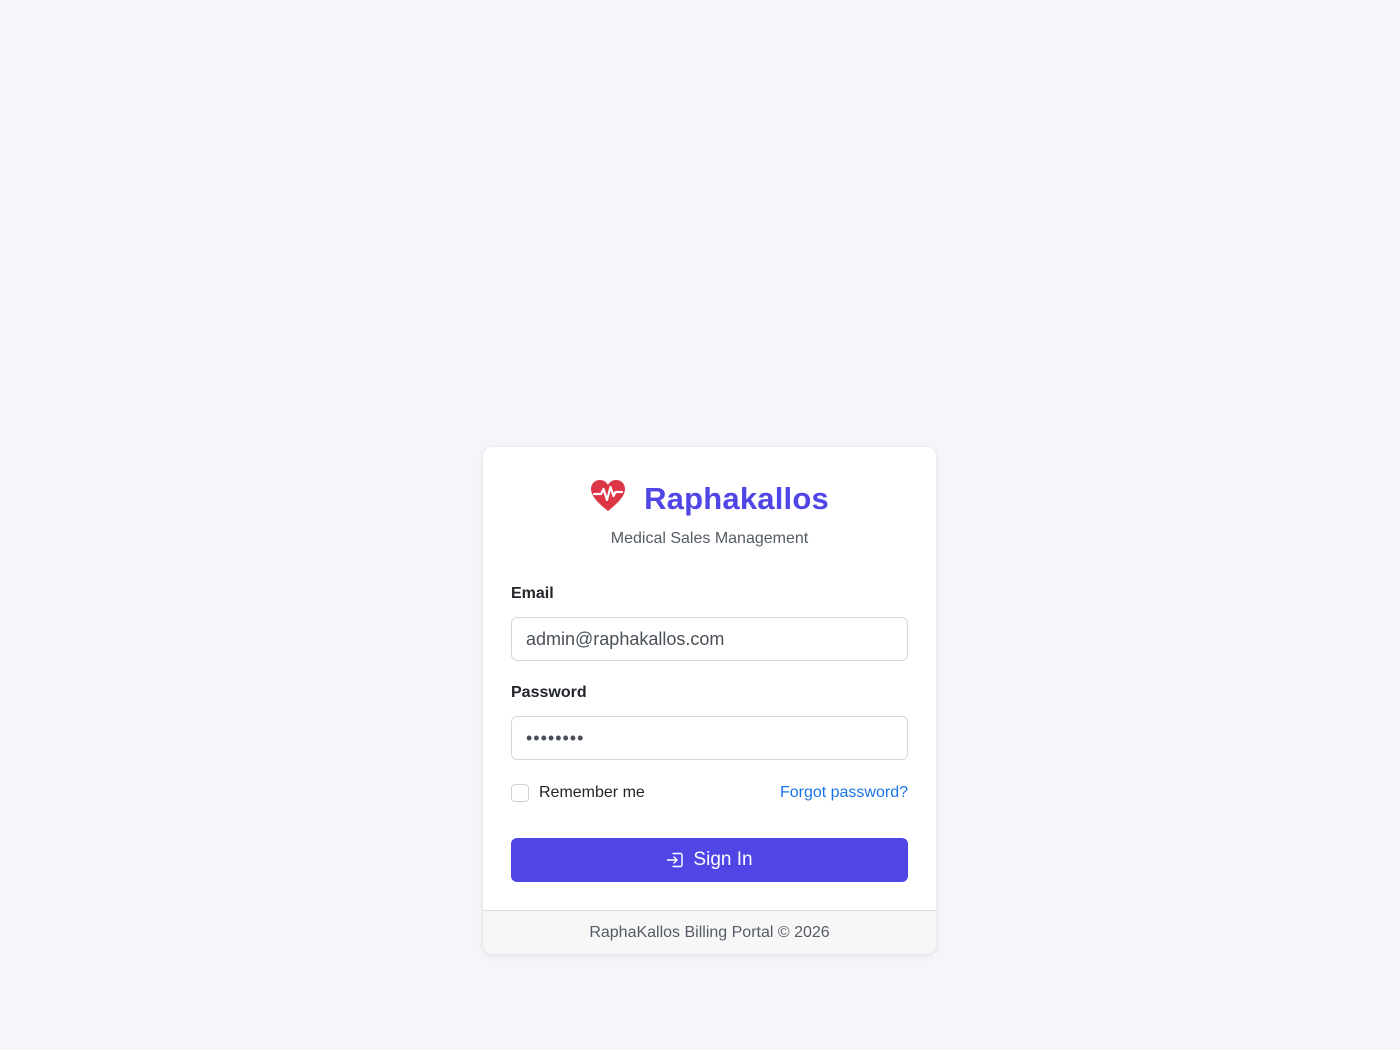 The image size is (1400, 1050). What do you see at coordinates (592, 793) in the screenshot?
I see `remember-me-label: Remember me` at bounding box center [592, 793].